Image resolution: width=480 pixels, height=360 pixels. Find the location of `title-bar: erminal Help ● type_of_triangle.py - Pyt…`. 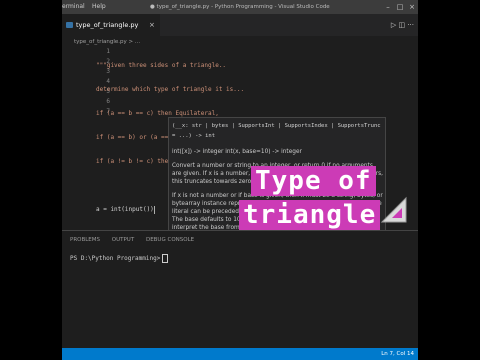

title-bar: erminal Help ● type_of_triangle.py - Pyt… is located at coordinates (240, 7).